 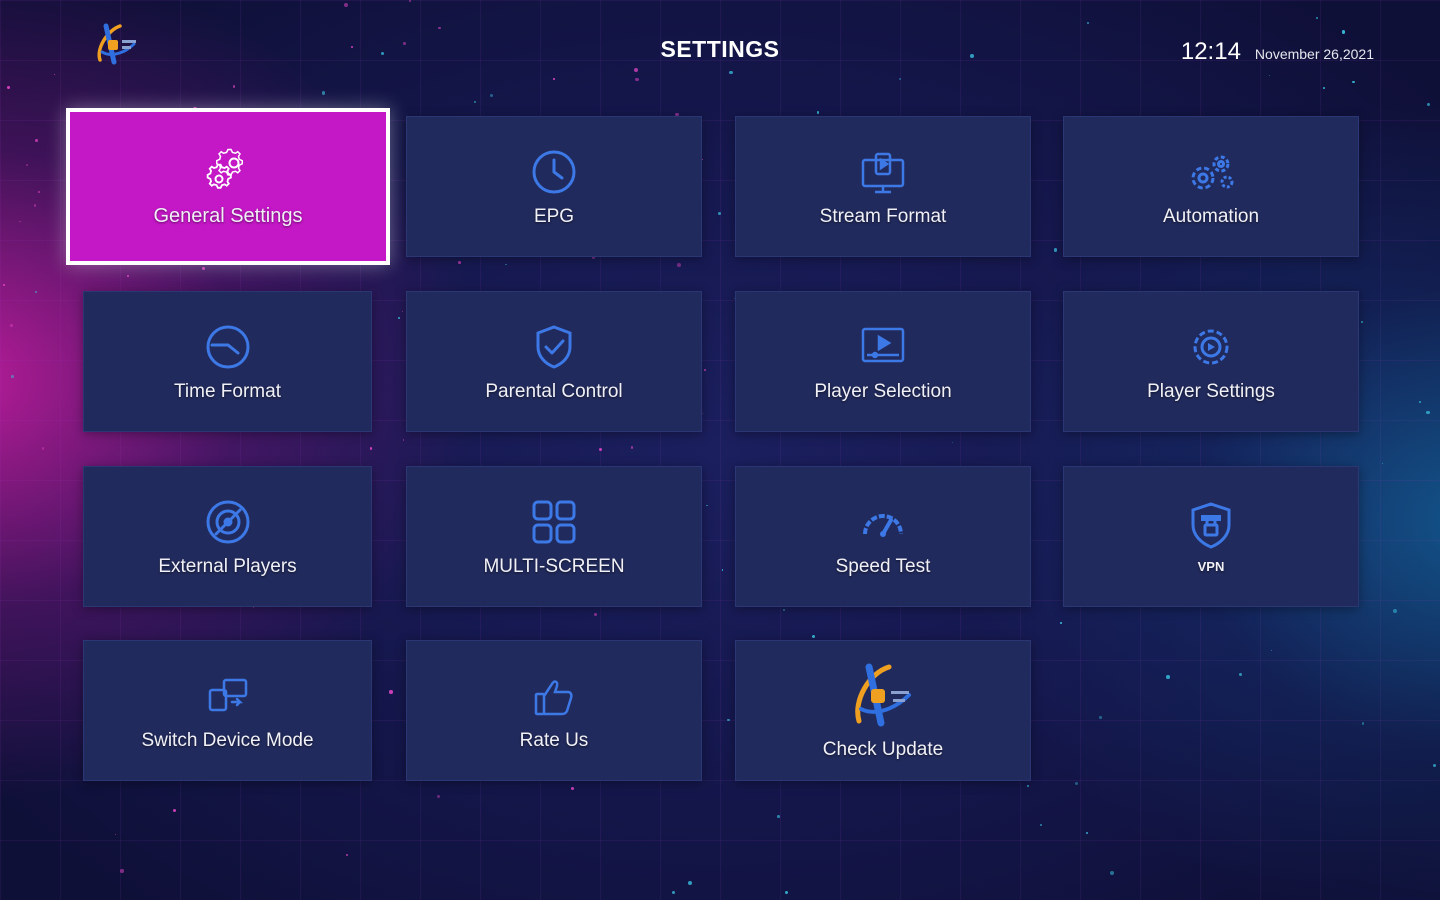 I want to click on tile-label: EPG, so click(x=554, y=216).